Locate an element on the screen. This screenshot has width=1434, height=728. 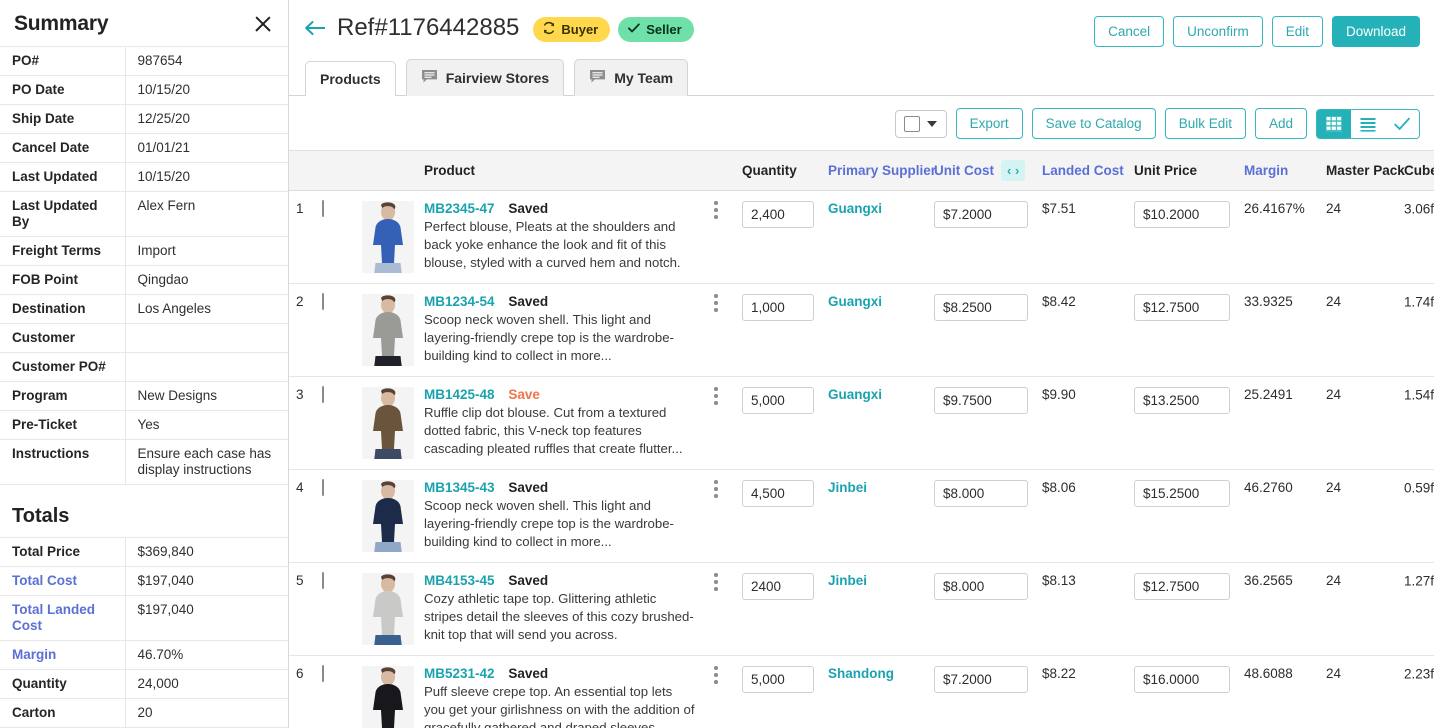
unit-price-input: $15.2500 is located at coordinates (1182, 493).